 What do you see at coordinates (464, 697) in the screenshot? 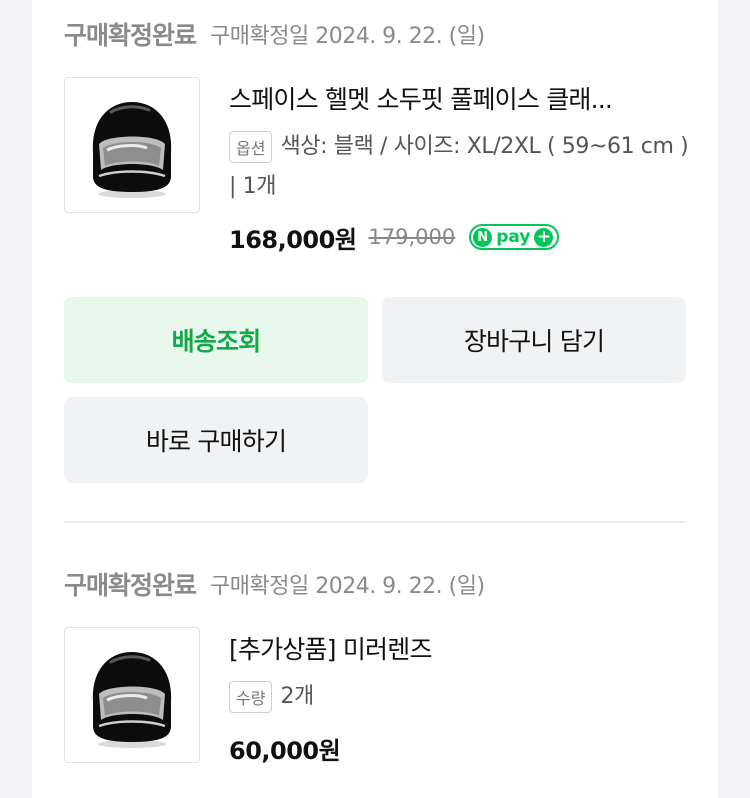
I see `product-option: 수량 2개` at bounding box center [464, 697].